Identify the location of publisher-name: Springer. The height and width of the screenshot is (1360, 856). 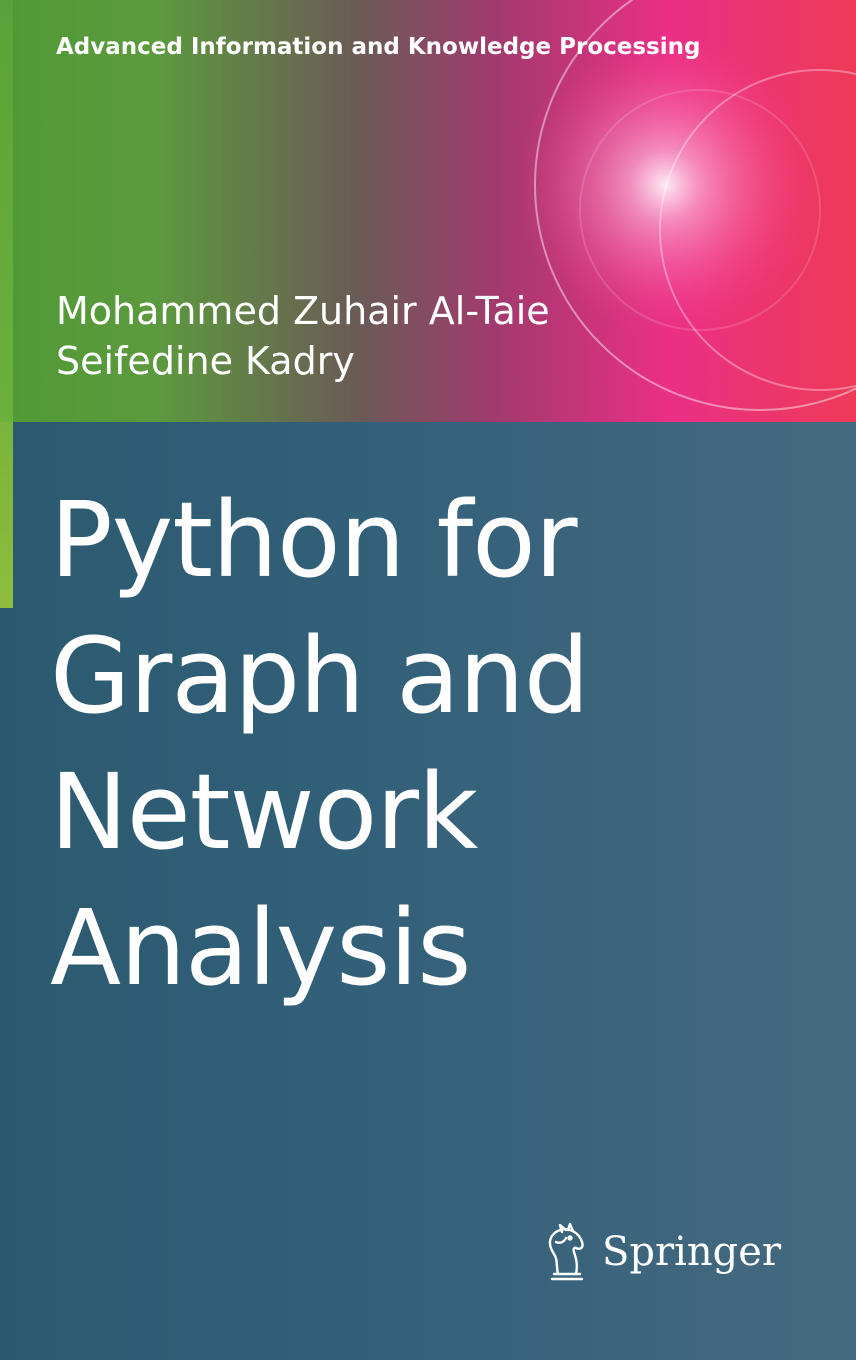
(692, 1252).